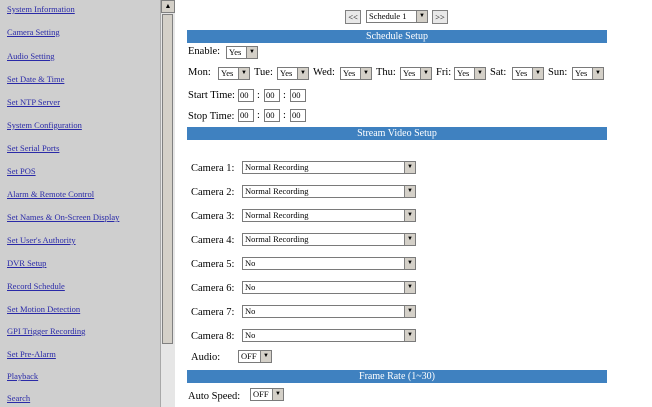 This screenshot has width=652, height=407. Describe the element at coordinates (353, 17) in the screenshot. I see `prev-schedule-button: <<` at that location.